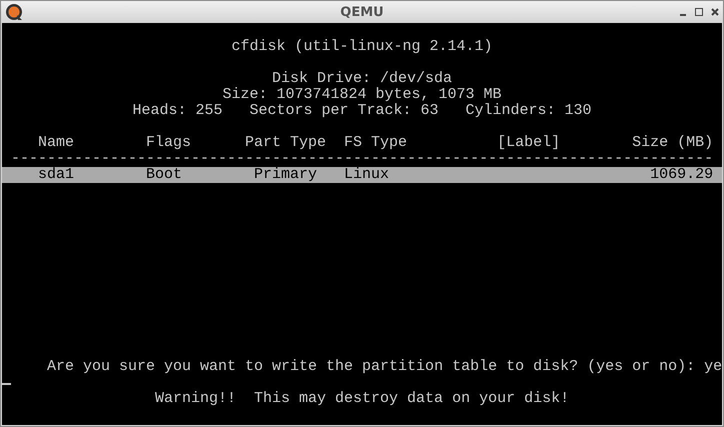 The height and width of the screenshot is (427, 724). Describe the element at coordinates (169, 143) in the screenshot. I see `column-header: Flags` at that location.